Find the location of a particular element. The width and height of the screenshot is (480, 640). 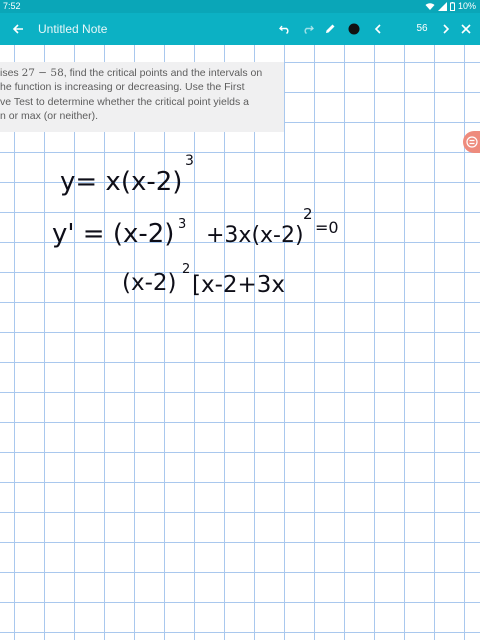

status-time: 7:52 is located at coordinates (12, 6).